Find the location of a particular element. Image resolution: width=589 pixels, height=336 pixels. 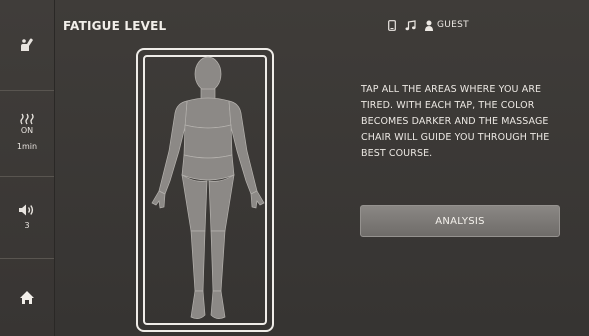

music-note-icon is located at coordinates (410, 25).